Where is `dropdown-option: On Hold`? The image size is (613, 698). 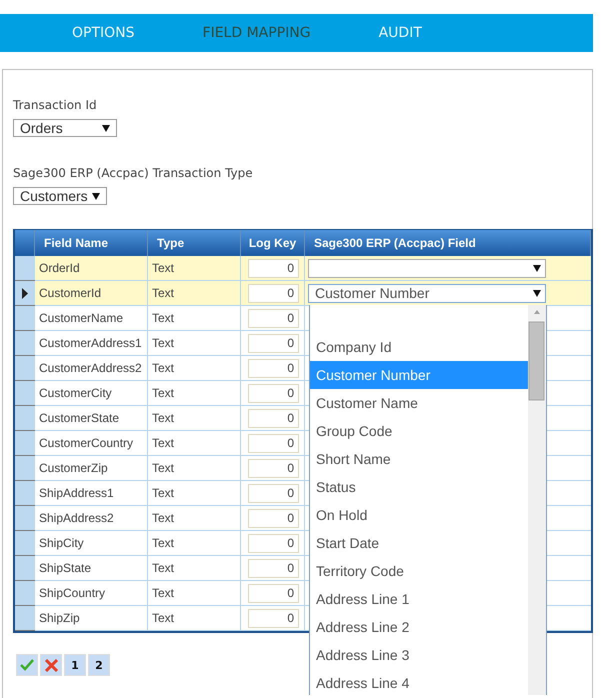 dropdown-option: On Hold is located at coordinates (419, 515).